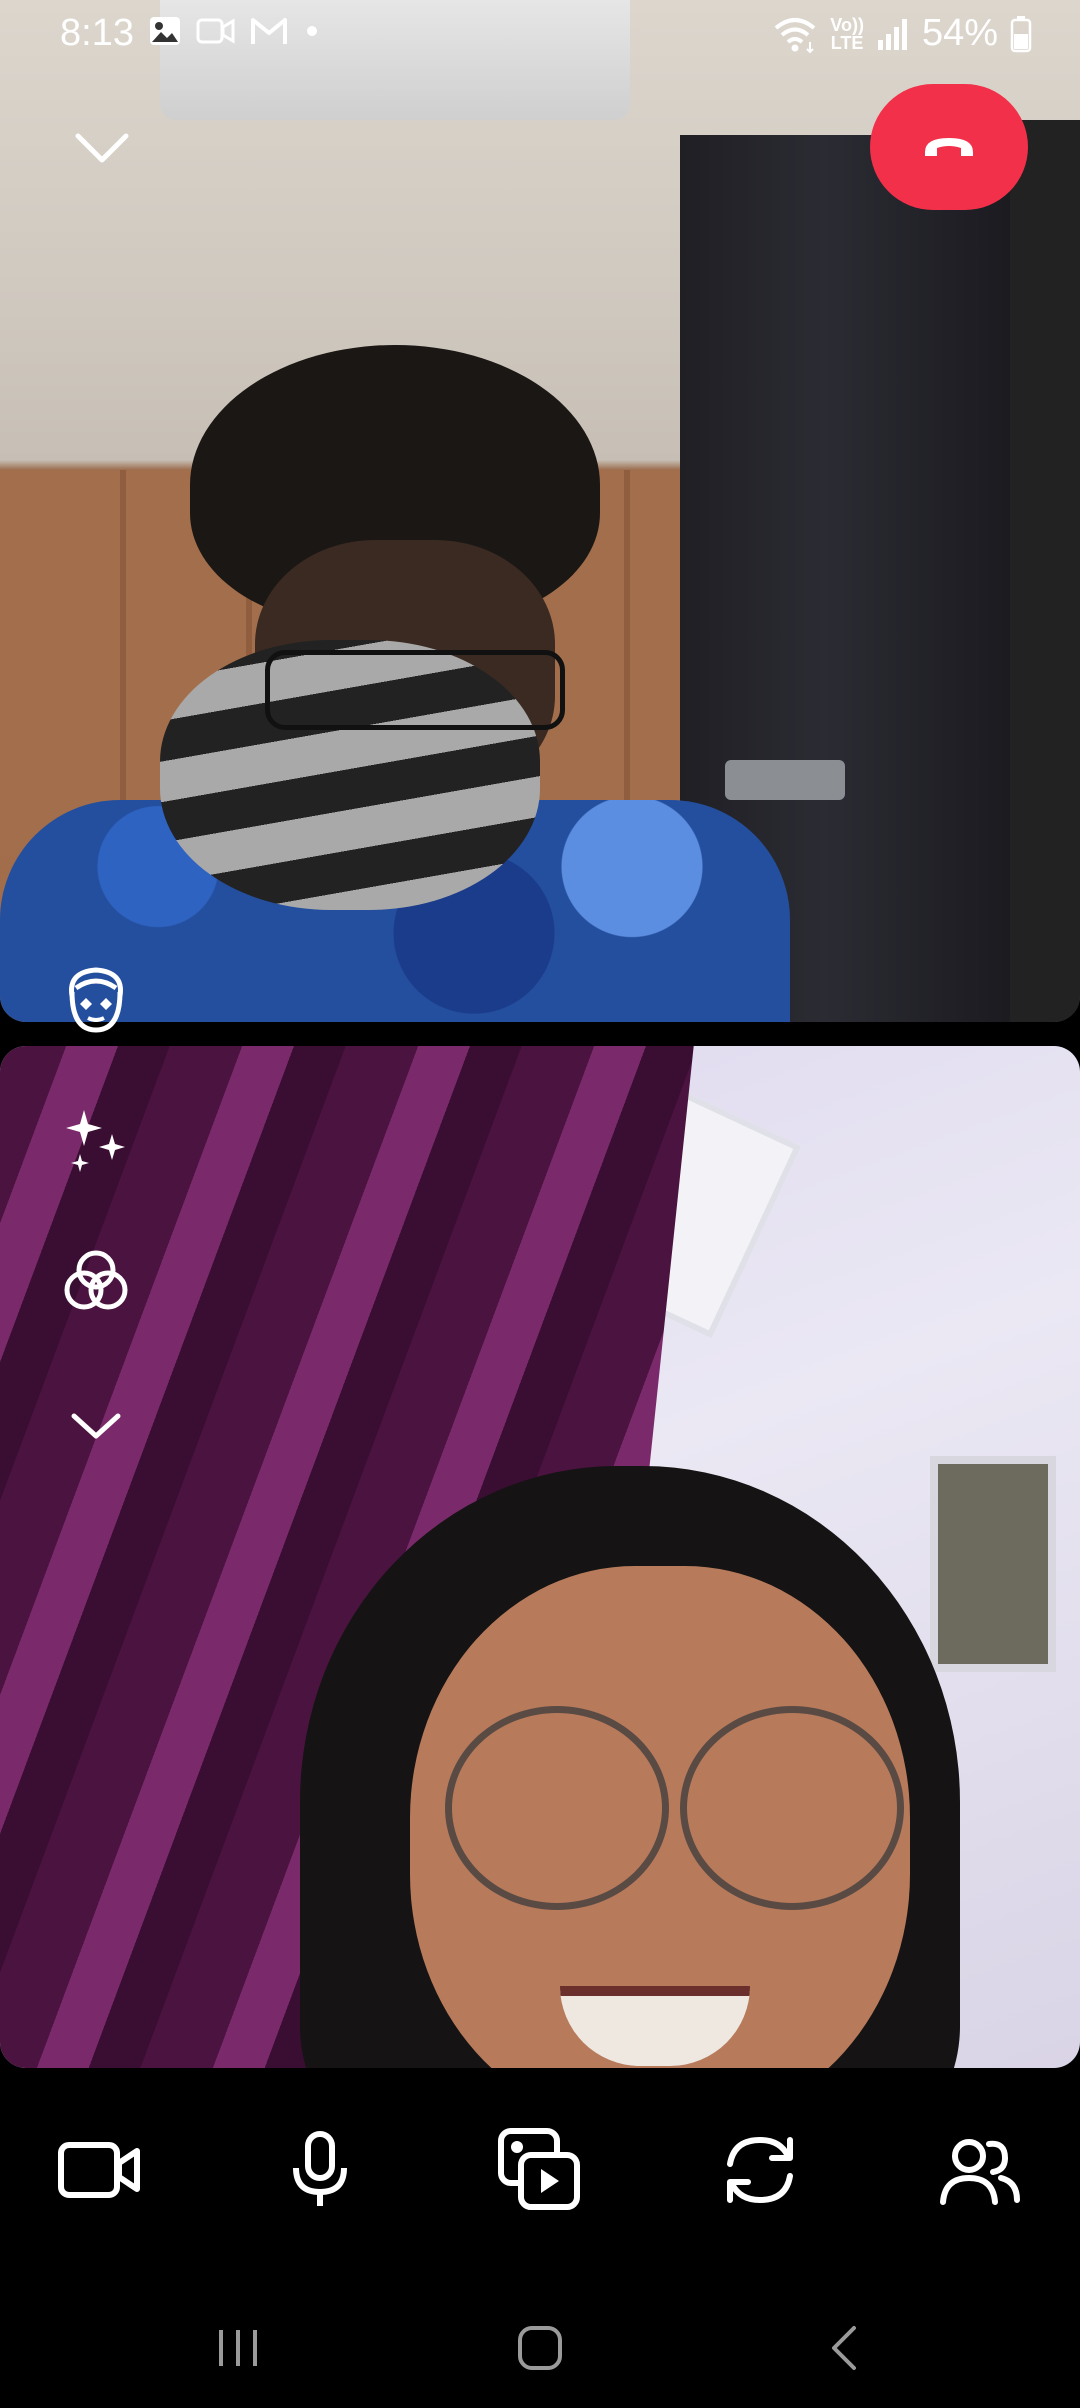  I want to click on chevron-down-icon, so click(102, 148).